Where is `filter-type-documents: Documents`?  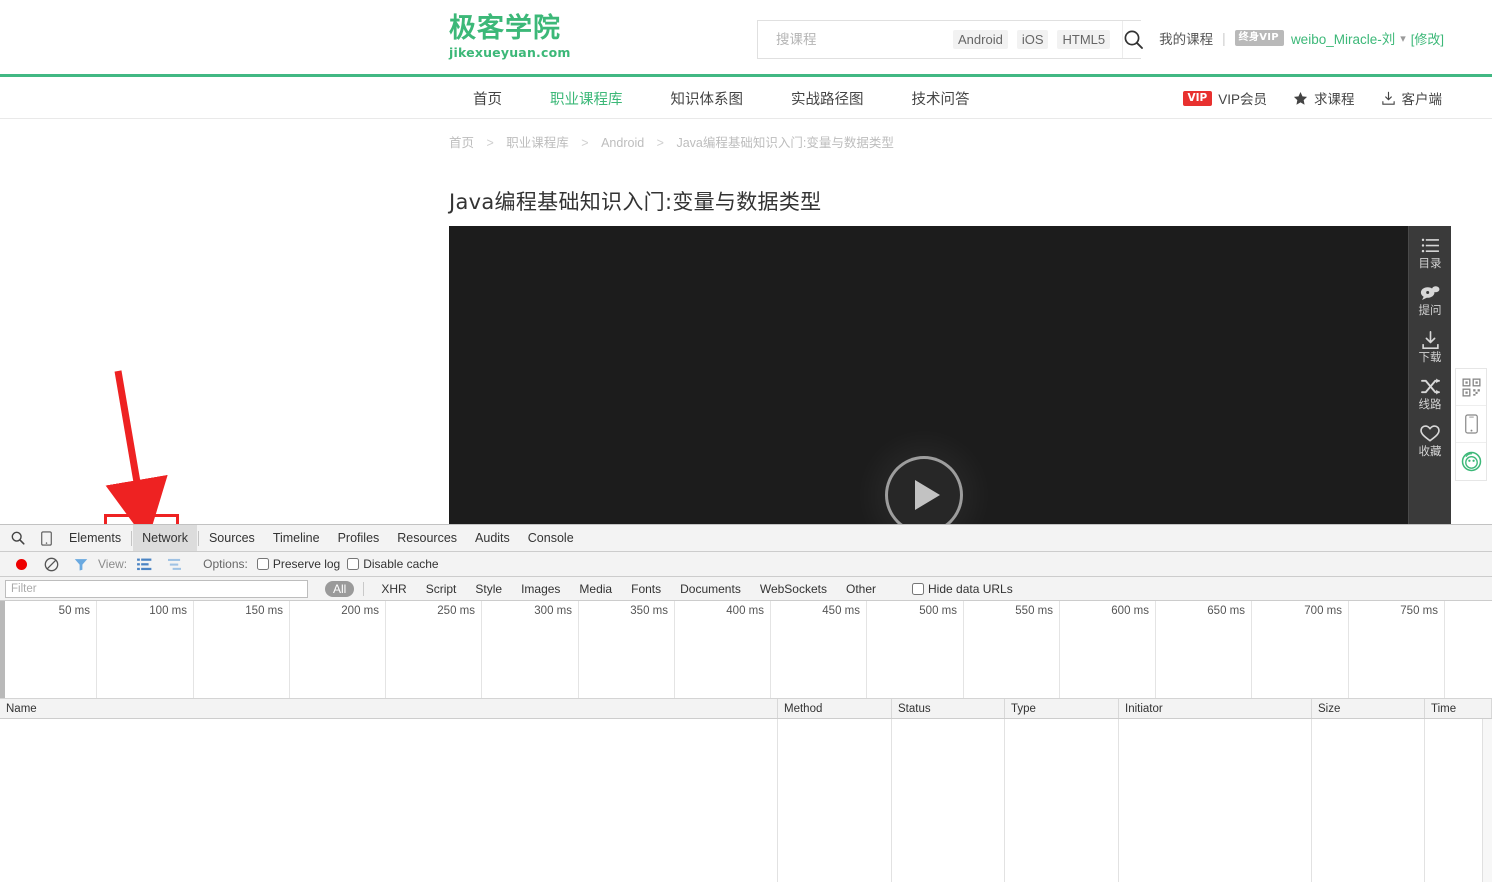 filter-type-documents: Documents is located at coordinates (710, 589).